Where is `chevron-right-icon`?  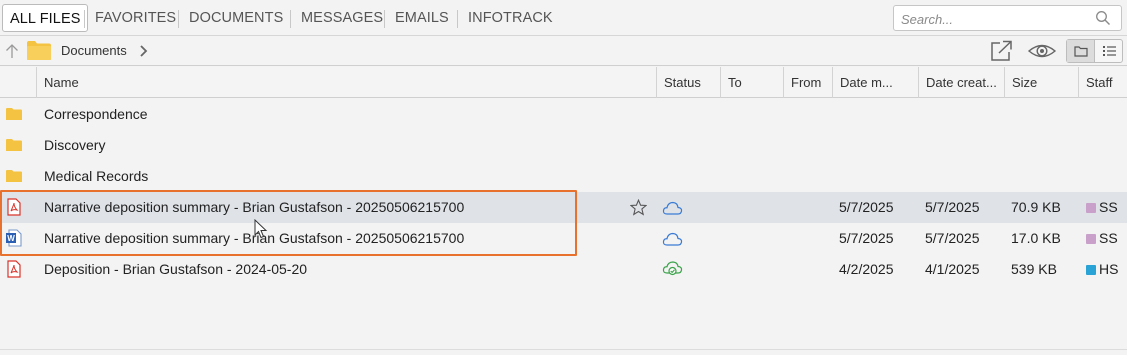
chevron-right-icon is located at coordinates (144, 51).